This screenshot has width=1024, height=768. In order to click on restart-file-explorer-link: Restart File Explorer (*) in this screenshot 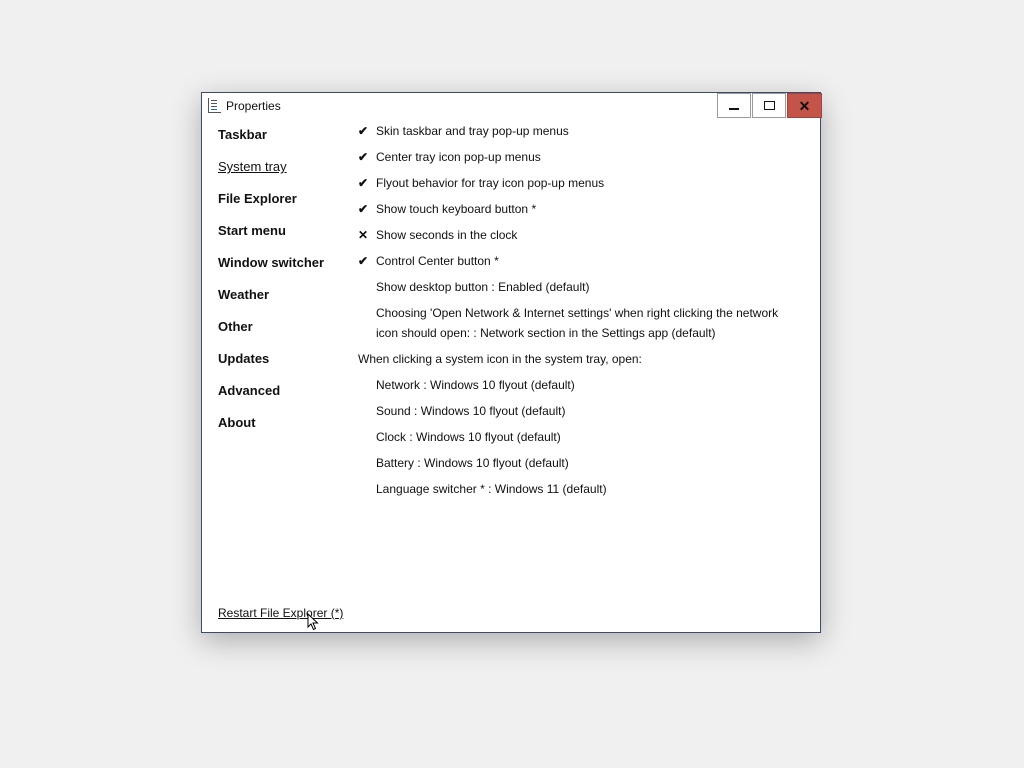, I will do `click(280, 613)`.